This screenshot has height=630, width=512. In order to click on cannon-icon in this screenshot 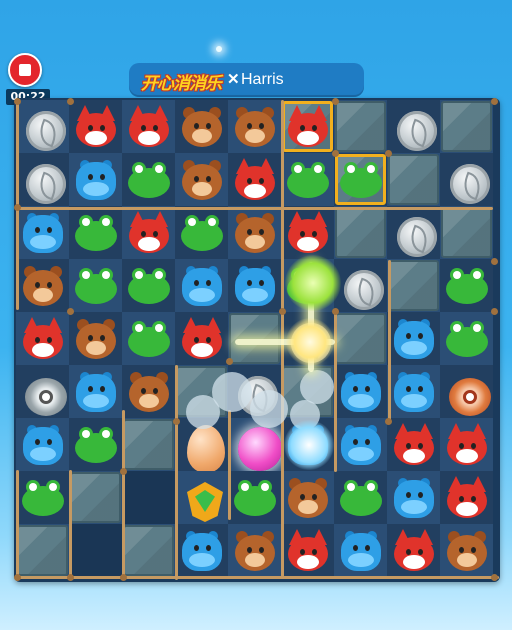, I will do `click(470, 397)`.